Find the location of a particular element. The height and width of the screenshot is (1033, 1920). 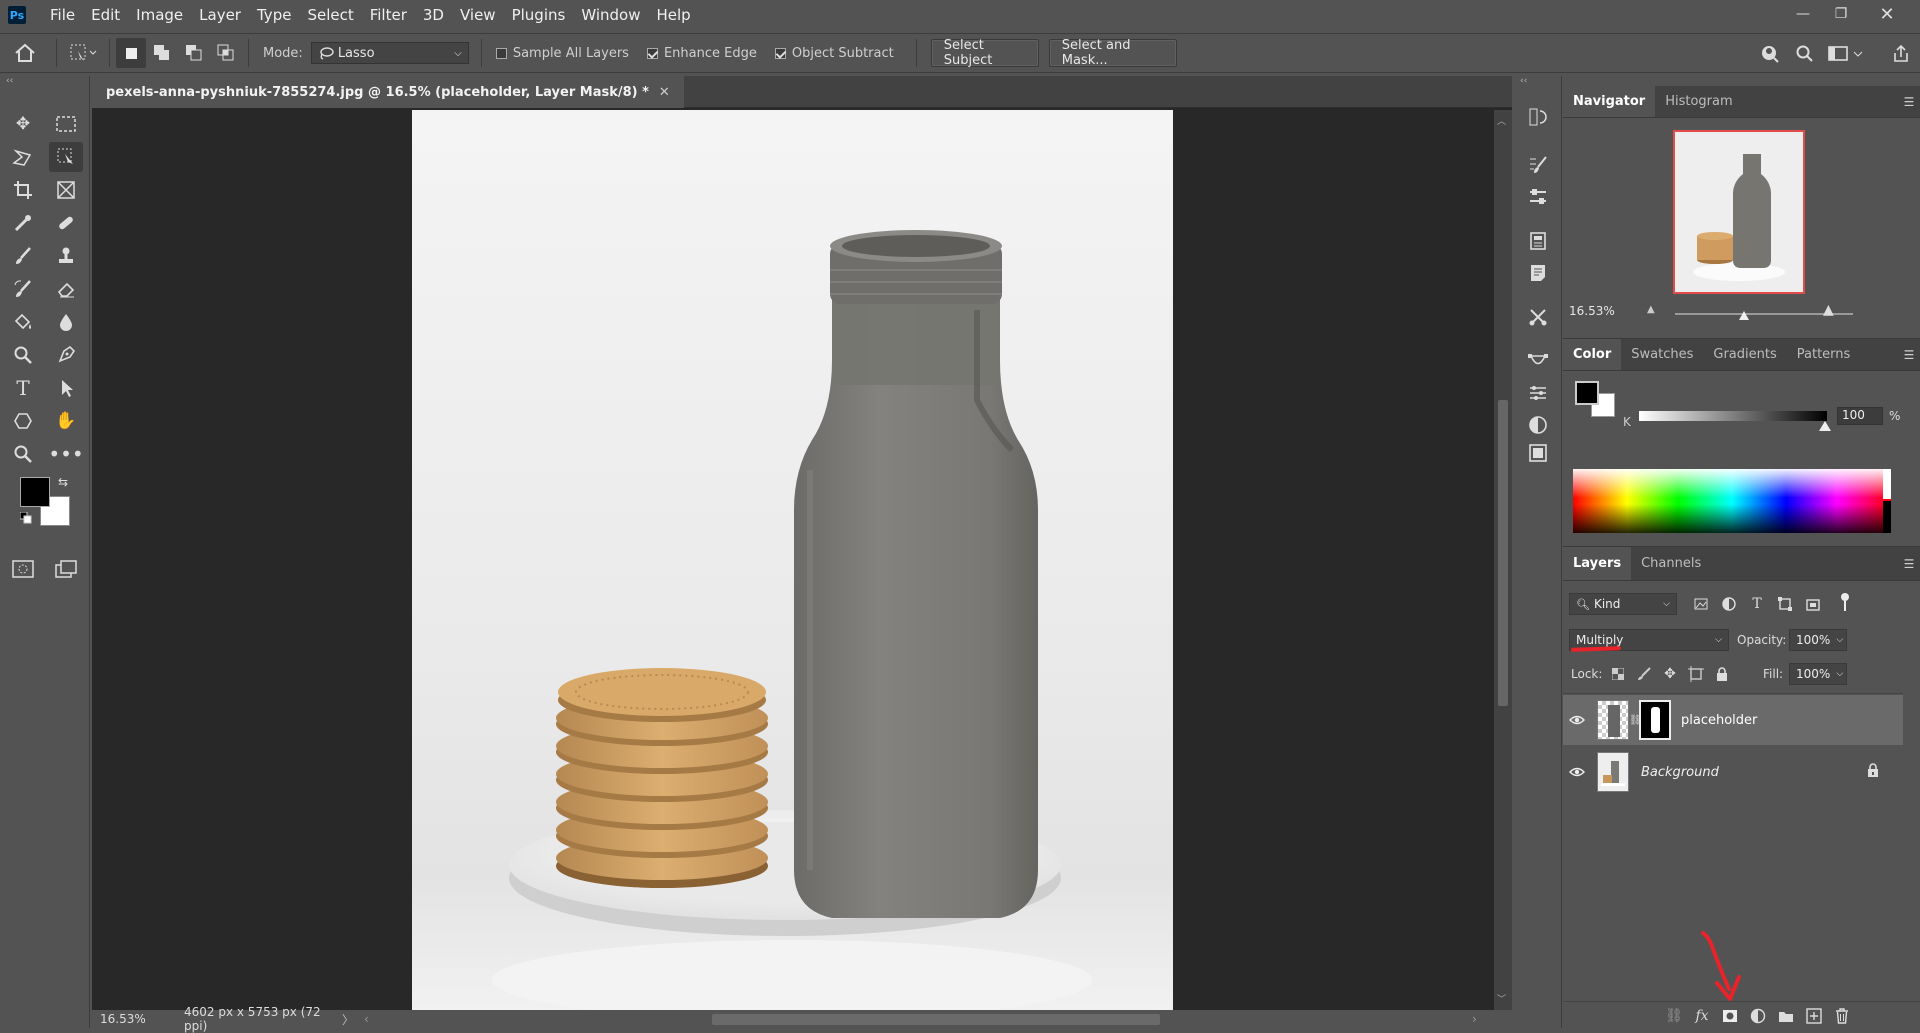

menu-window: Window is located at coordinates (610, 15).